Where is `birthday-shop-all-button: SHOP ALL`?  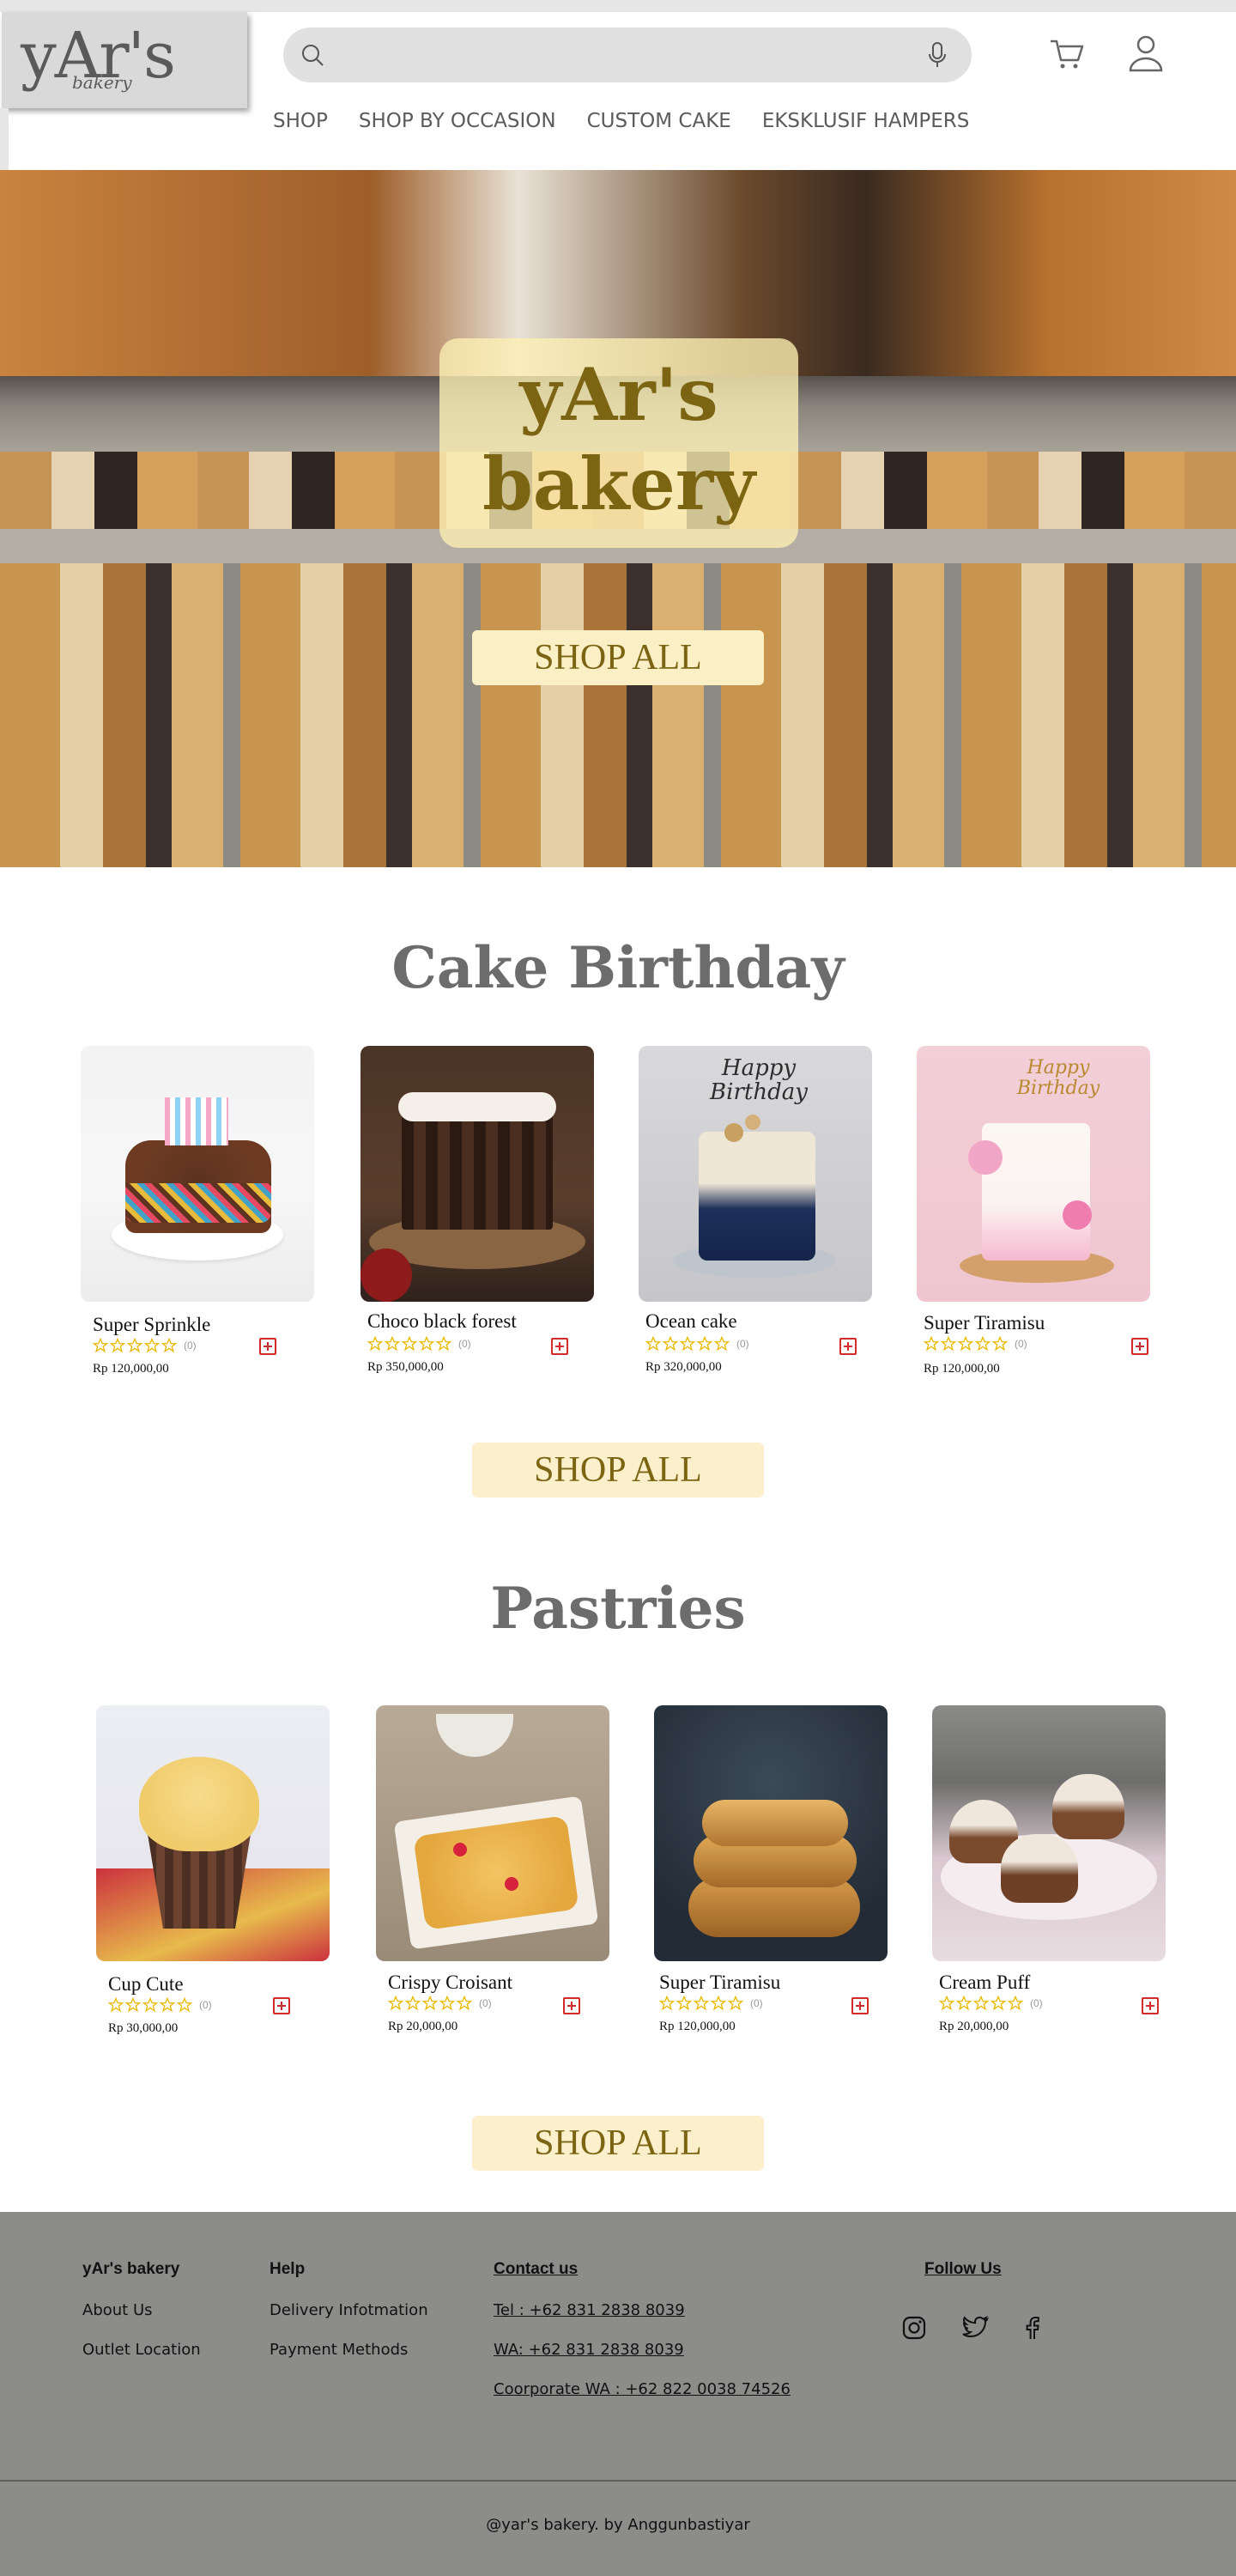 birthday-shop-all-button: SHOP ALL is located at coordinates (618, 1470).